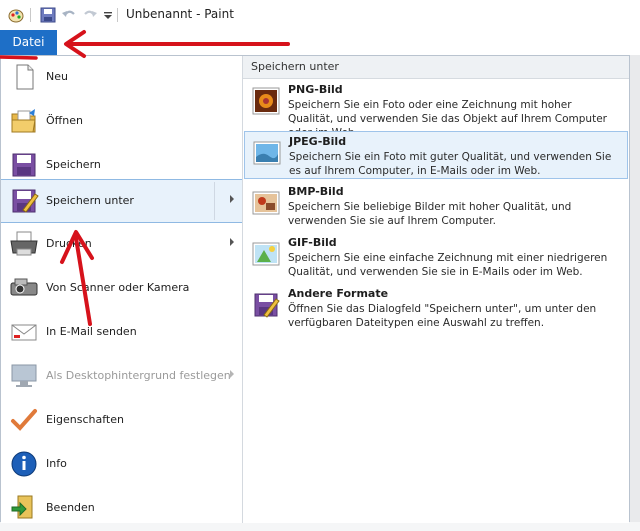  Describe the element at coordinates (108, 15) in the screenshot. I see `customize-dropdown-icon` at that location.